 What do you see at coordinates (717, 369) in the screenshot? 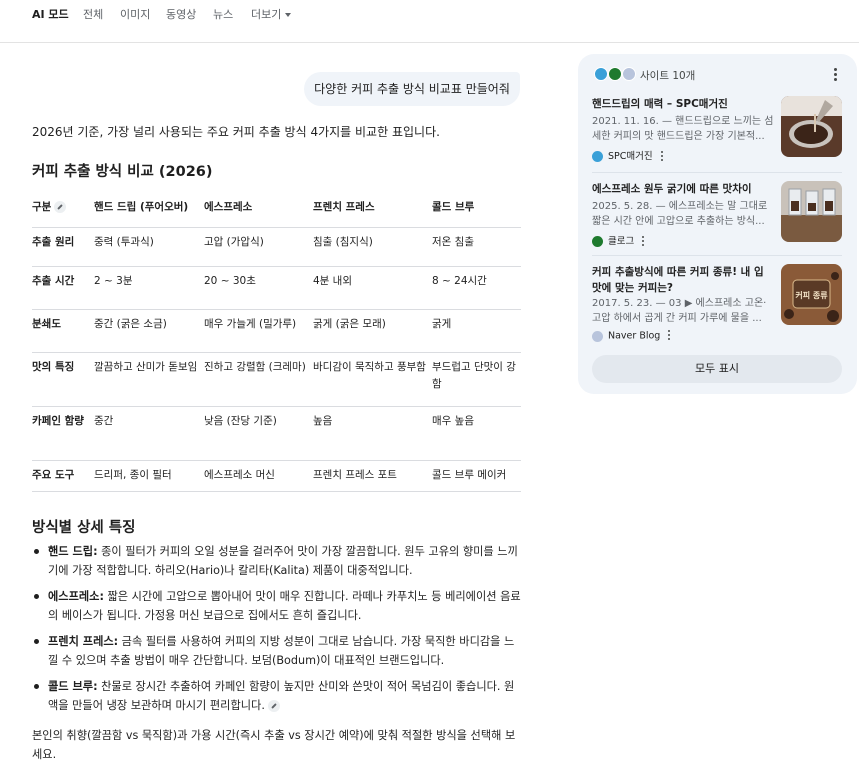
I see `show-all-button: 모두 표시` at bounding box center [717, 369].